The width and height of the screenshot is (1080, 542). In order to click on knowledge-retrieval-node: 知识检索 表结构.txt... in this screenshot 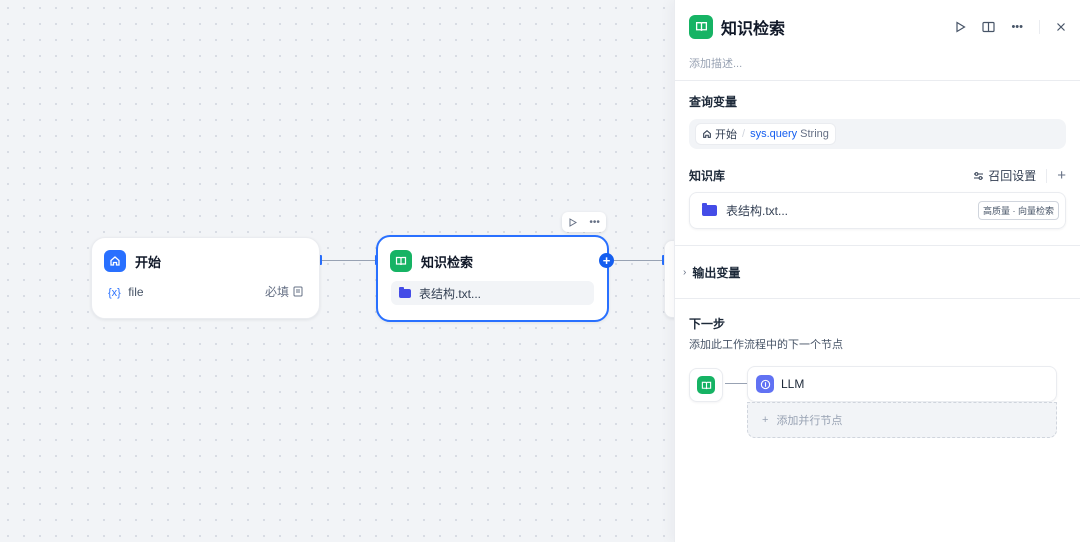, I will do `click(492, 278)`.